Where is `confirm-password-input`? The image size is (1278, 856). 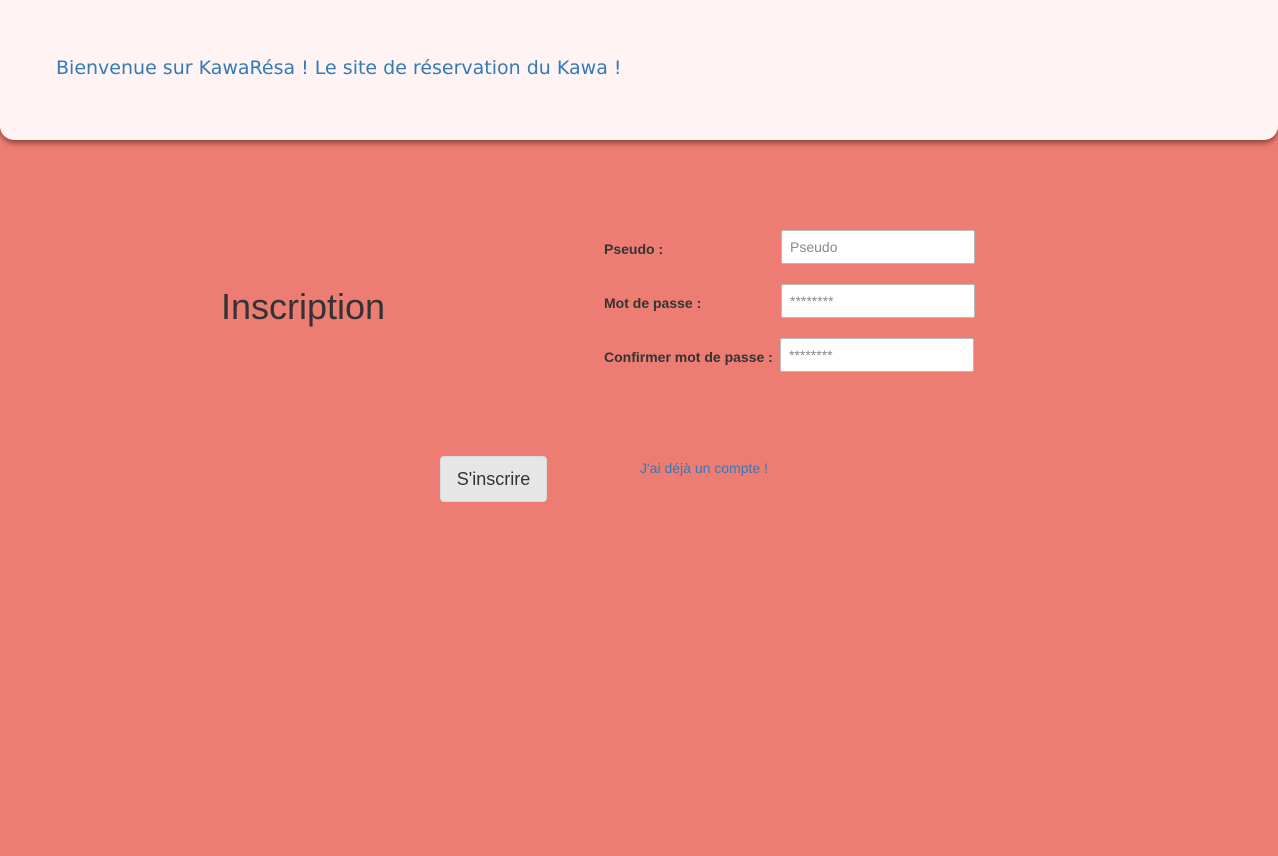 confirm-password-input is located at coordinates (877, 355).